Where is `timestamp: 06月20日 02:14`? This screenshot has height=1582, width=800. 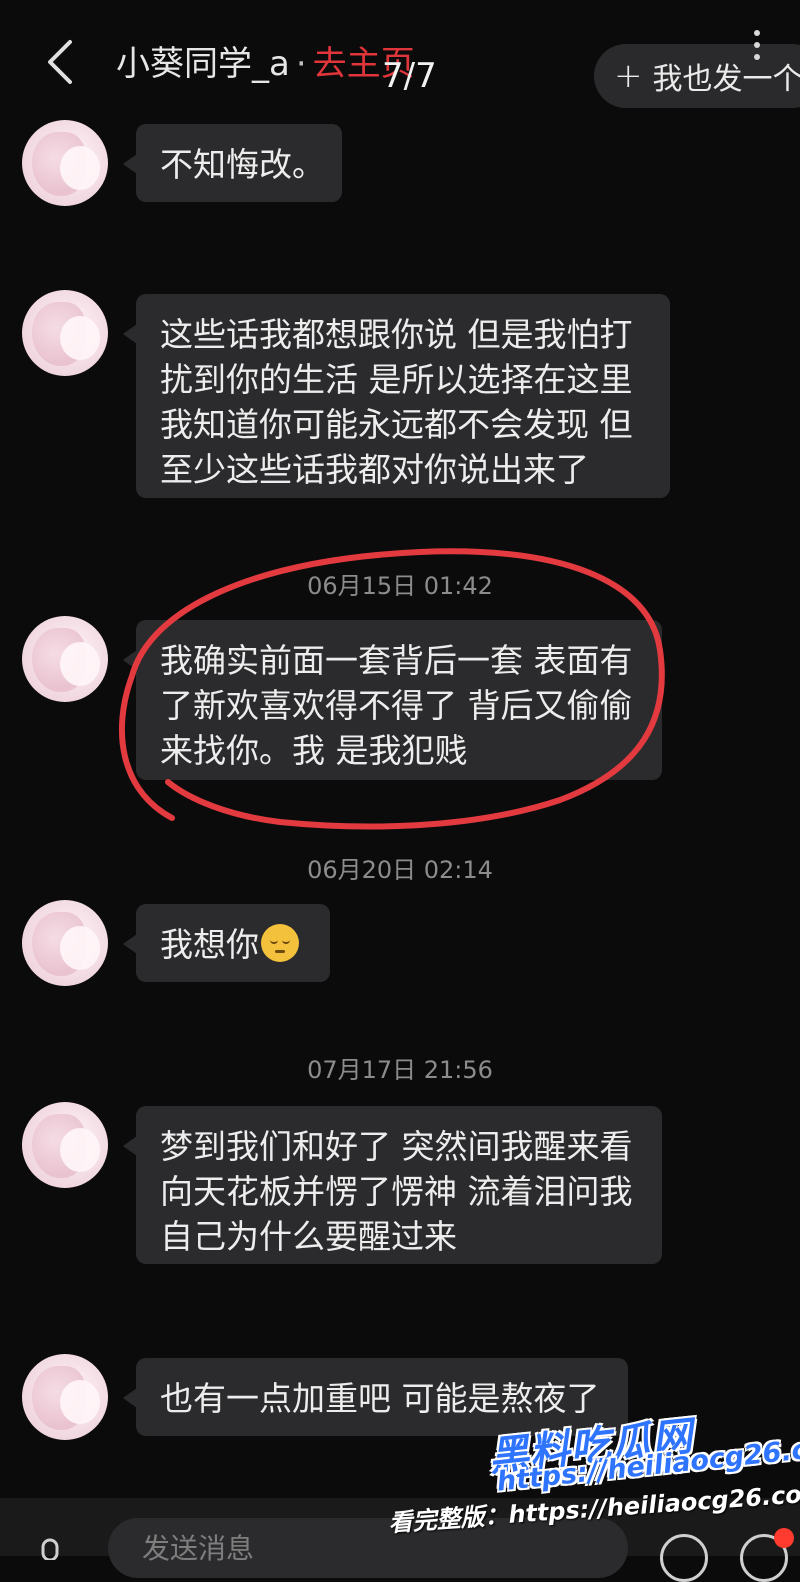 timestamp: 06月20日 02:14 is located at coordinates (400, 867).